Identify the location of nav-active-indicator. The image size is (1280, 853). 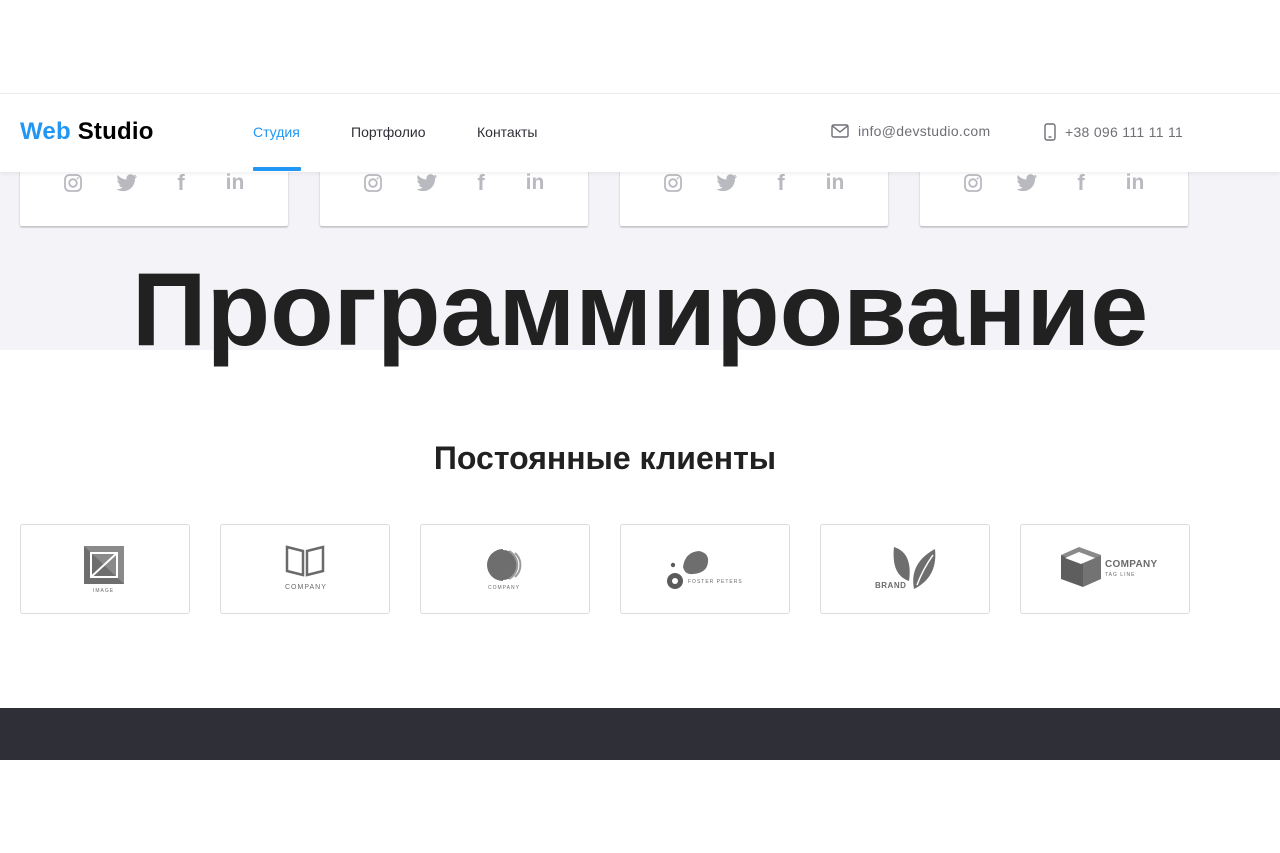
(277, 169).